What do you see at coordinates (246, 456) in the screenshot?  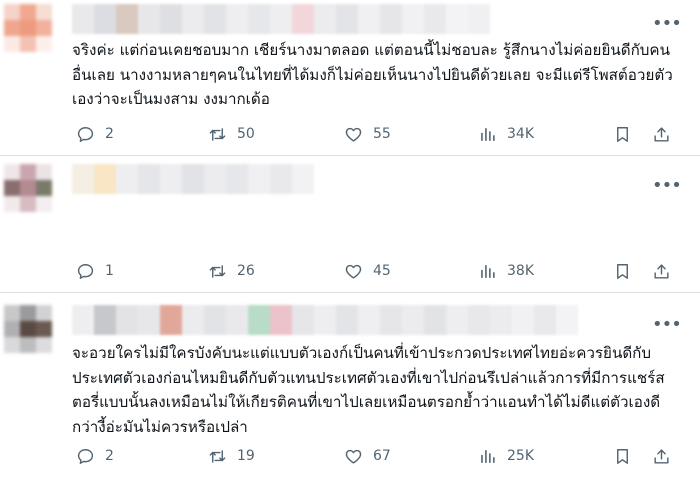 I see `repost-count: 19` at bounding box center [246, 456].